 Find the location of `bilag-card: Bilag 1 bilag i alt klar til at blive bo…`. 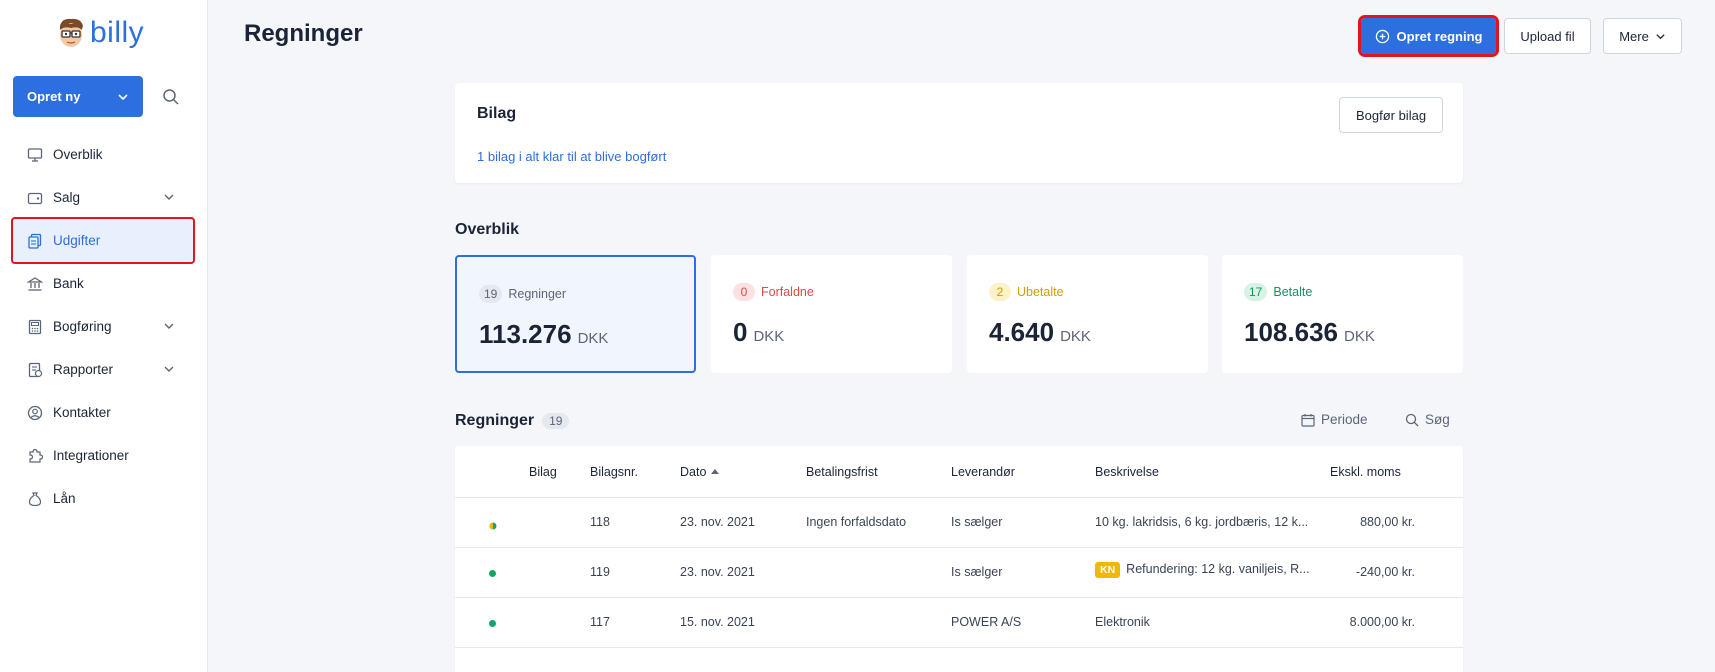

bilag-card: Bilag 1 bilag i alt klar til at blive bo… is located at coordinates (959, 133).